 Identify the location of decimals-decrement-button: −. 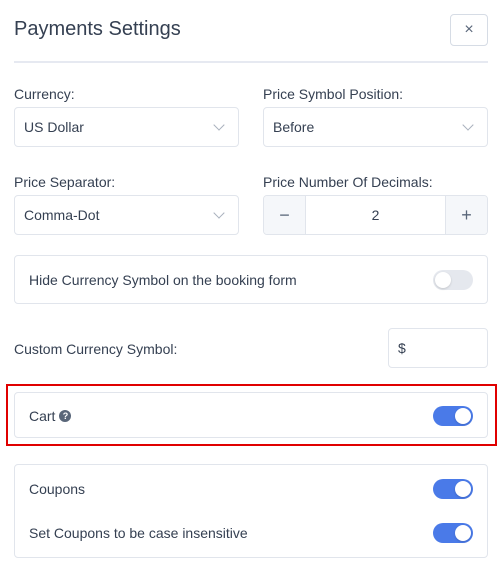
(285, 215).